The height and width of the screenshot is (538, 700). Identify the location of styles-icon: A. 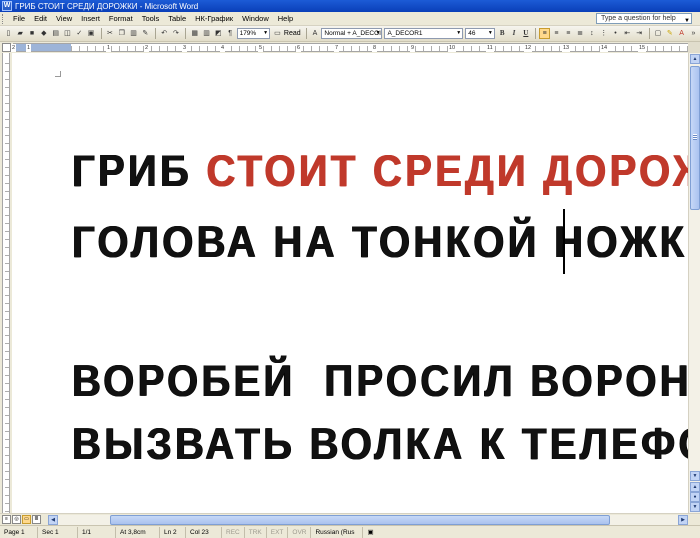
(315, 33).